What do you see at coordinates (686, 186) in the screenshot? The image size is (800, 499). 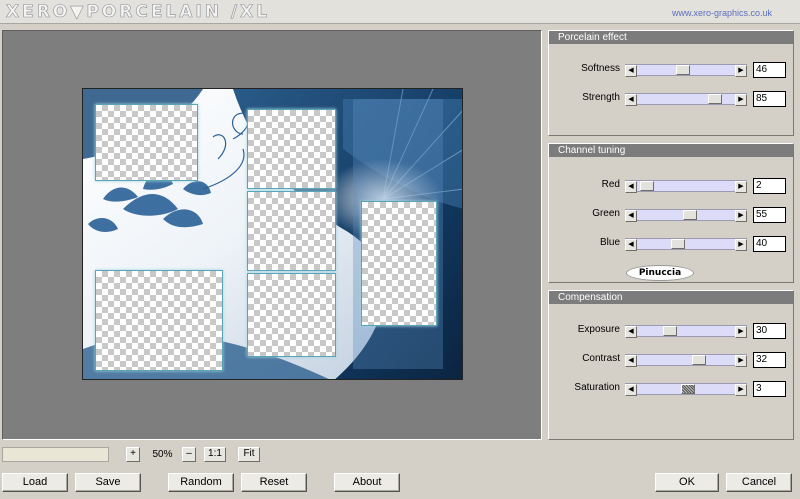 I see `red-slider: ◀ ▶` at bounding box center [686, 186].